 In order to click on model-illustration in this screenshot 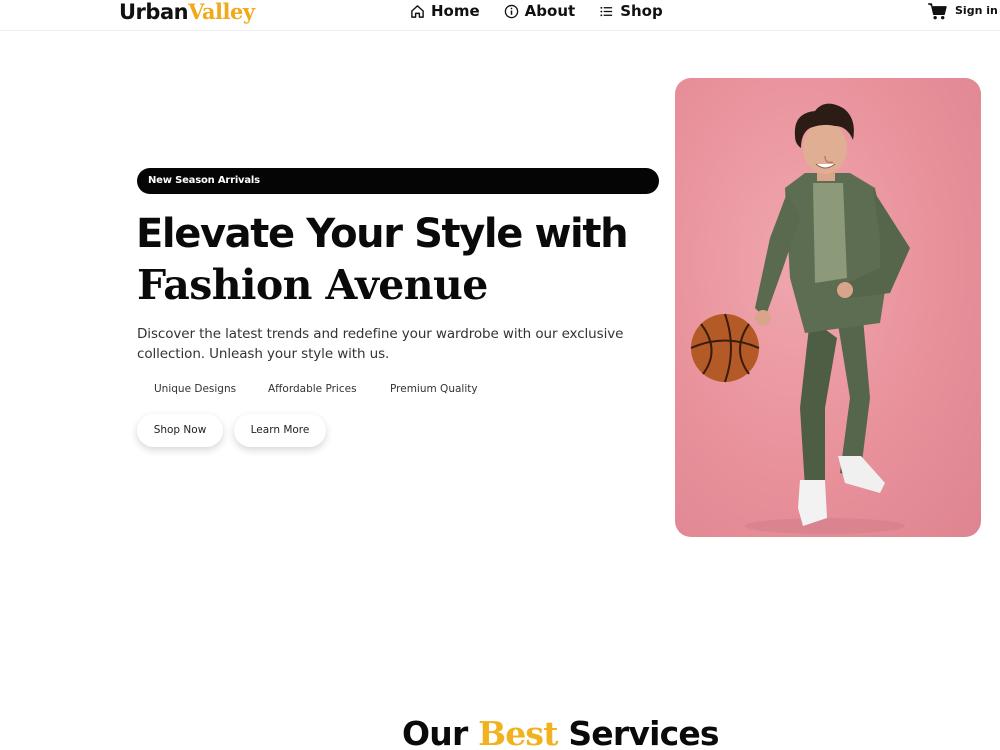, I will do `click(800, 318)`.